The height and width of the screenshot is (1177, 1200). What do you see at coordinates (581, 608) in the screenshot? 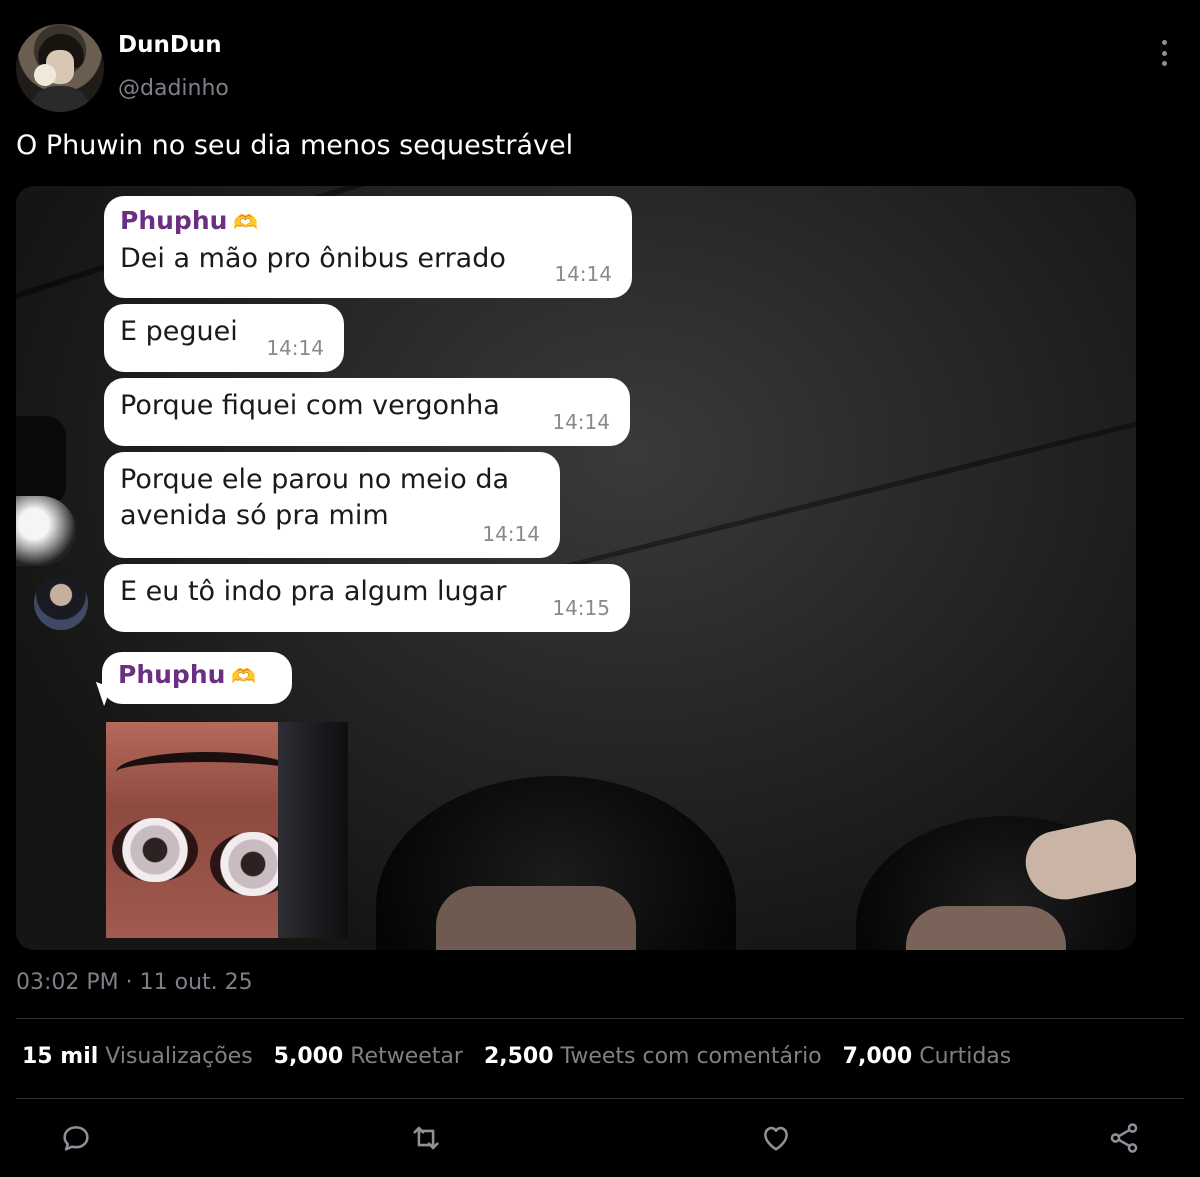
I see `chat-message-time: 14:15` at bounding box center [581, 608].